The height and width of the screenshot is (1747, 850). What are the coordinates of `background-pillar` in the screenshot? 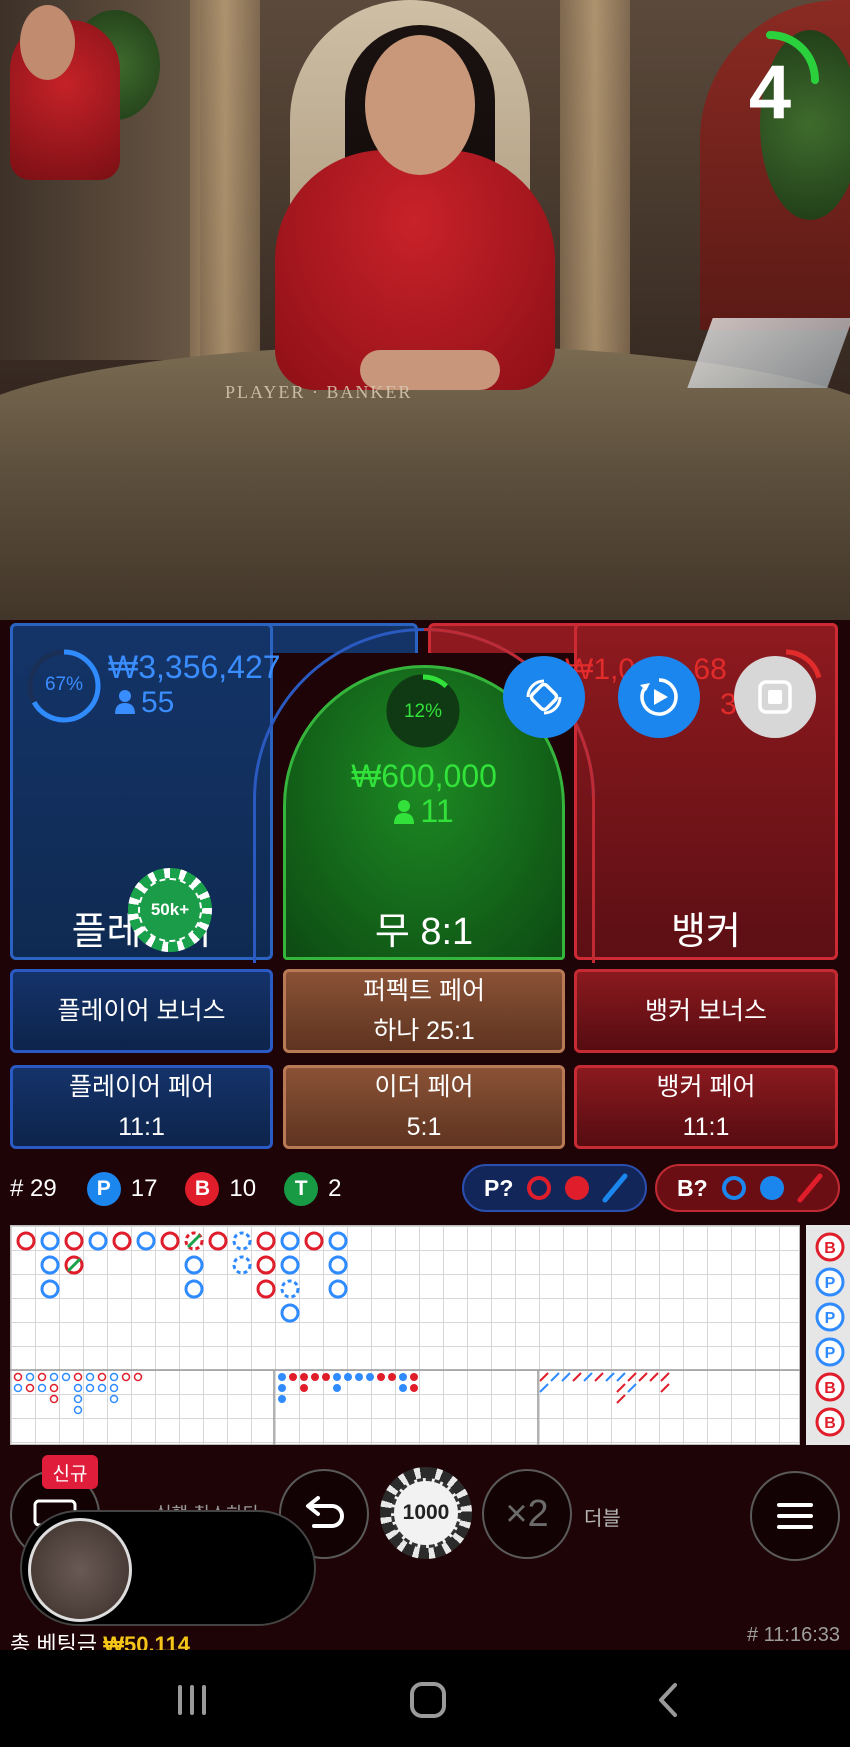 It's located at (595, 180).